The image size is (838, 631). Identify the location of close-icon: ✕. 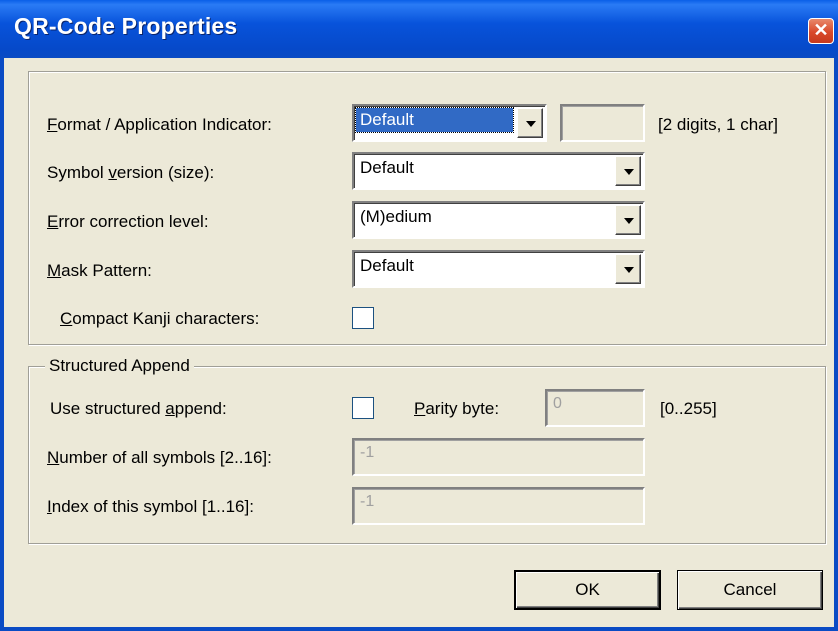
(821, 30).